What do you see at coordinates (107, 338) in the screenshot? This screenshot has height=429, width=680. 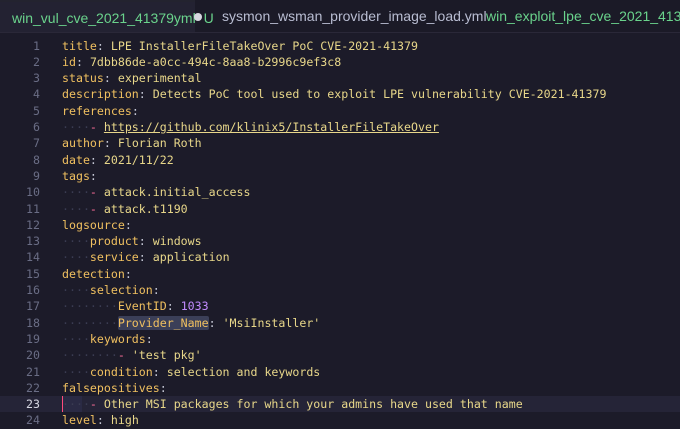 I see `line-text: ····keywords:` at bounding box center [107, 338].